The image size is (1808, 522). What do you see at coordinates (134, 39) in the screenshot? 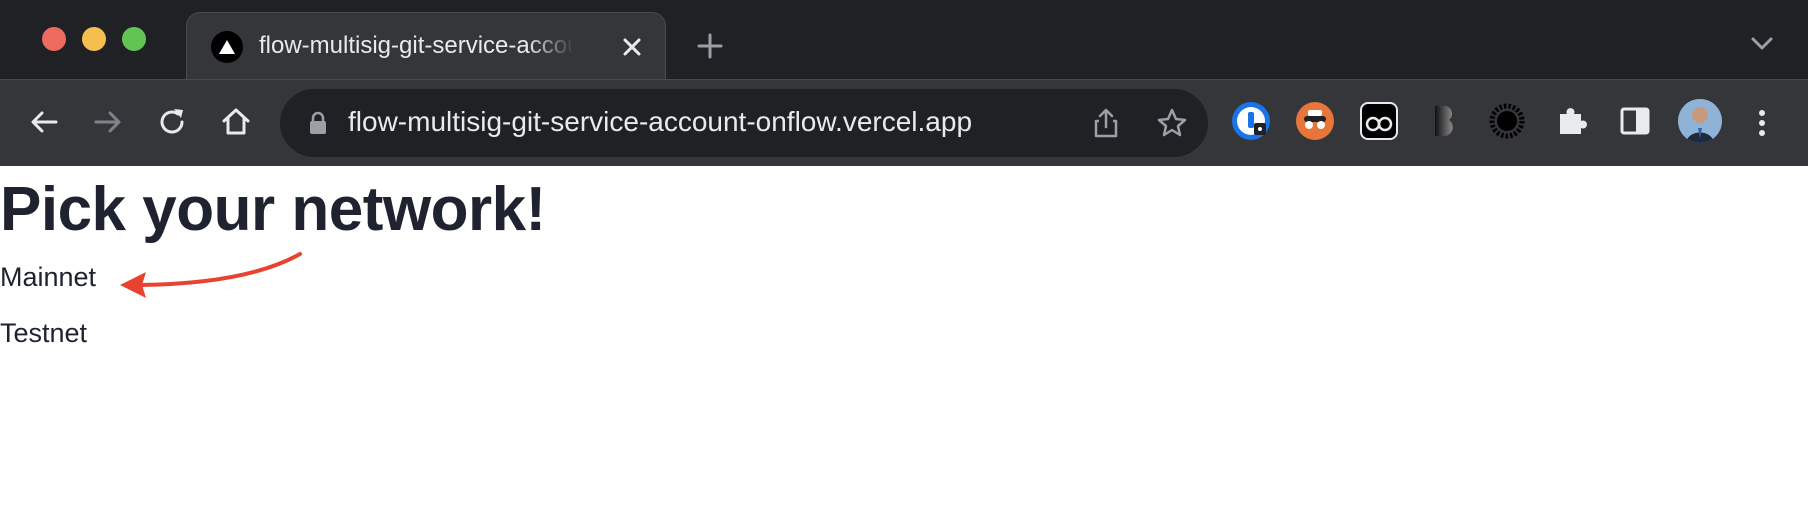
I see `maximize-window-button` at bounding box center [134, 39].